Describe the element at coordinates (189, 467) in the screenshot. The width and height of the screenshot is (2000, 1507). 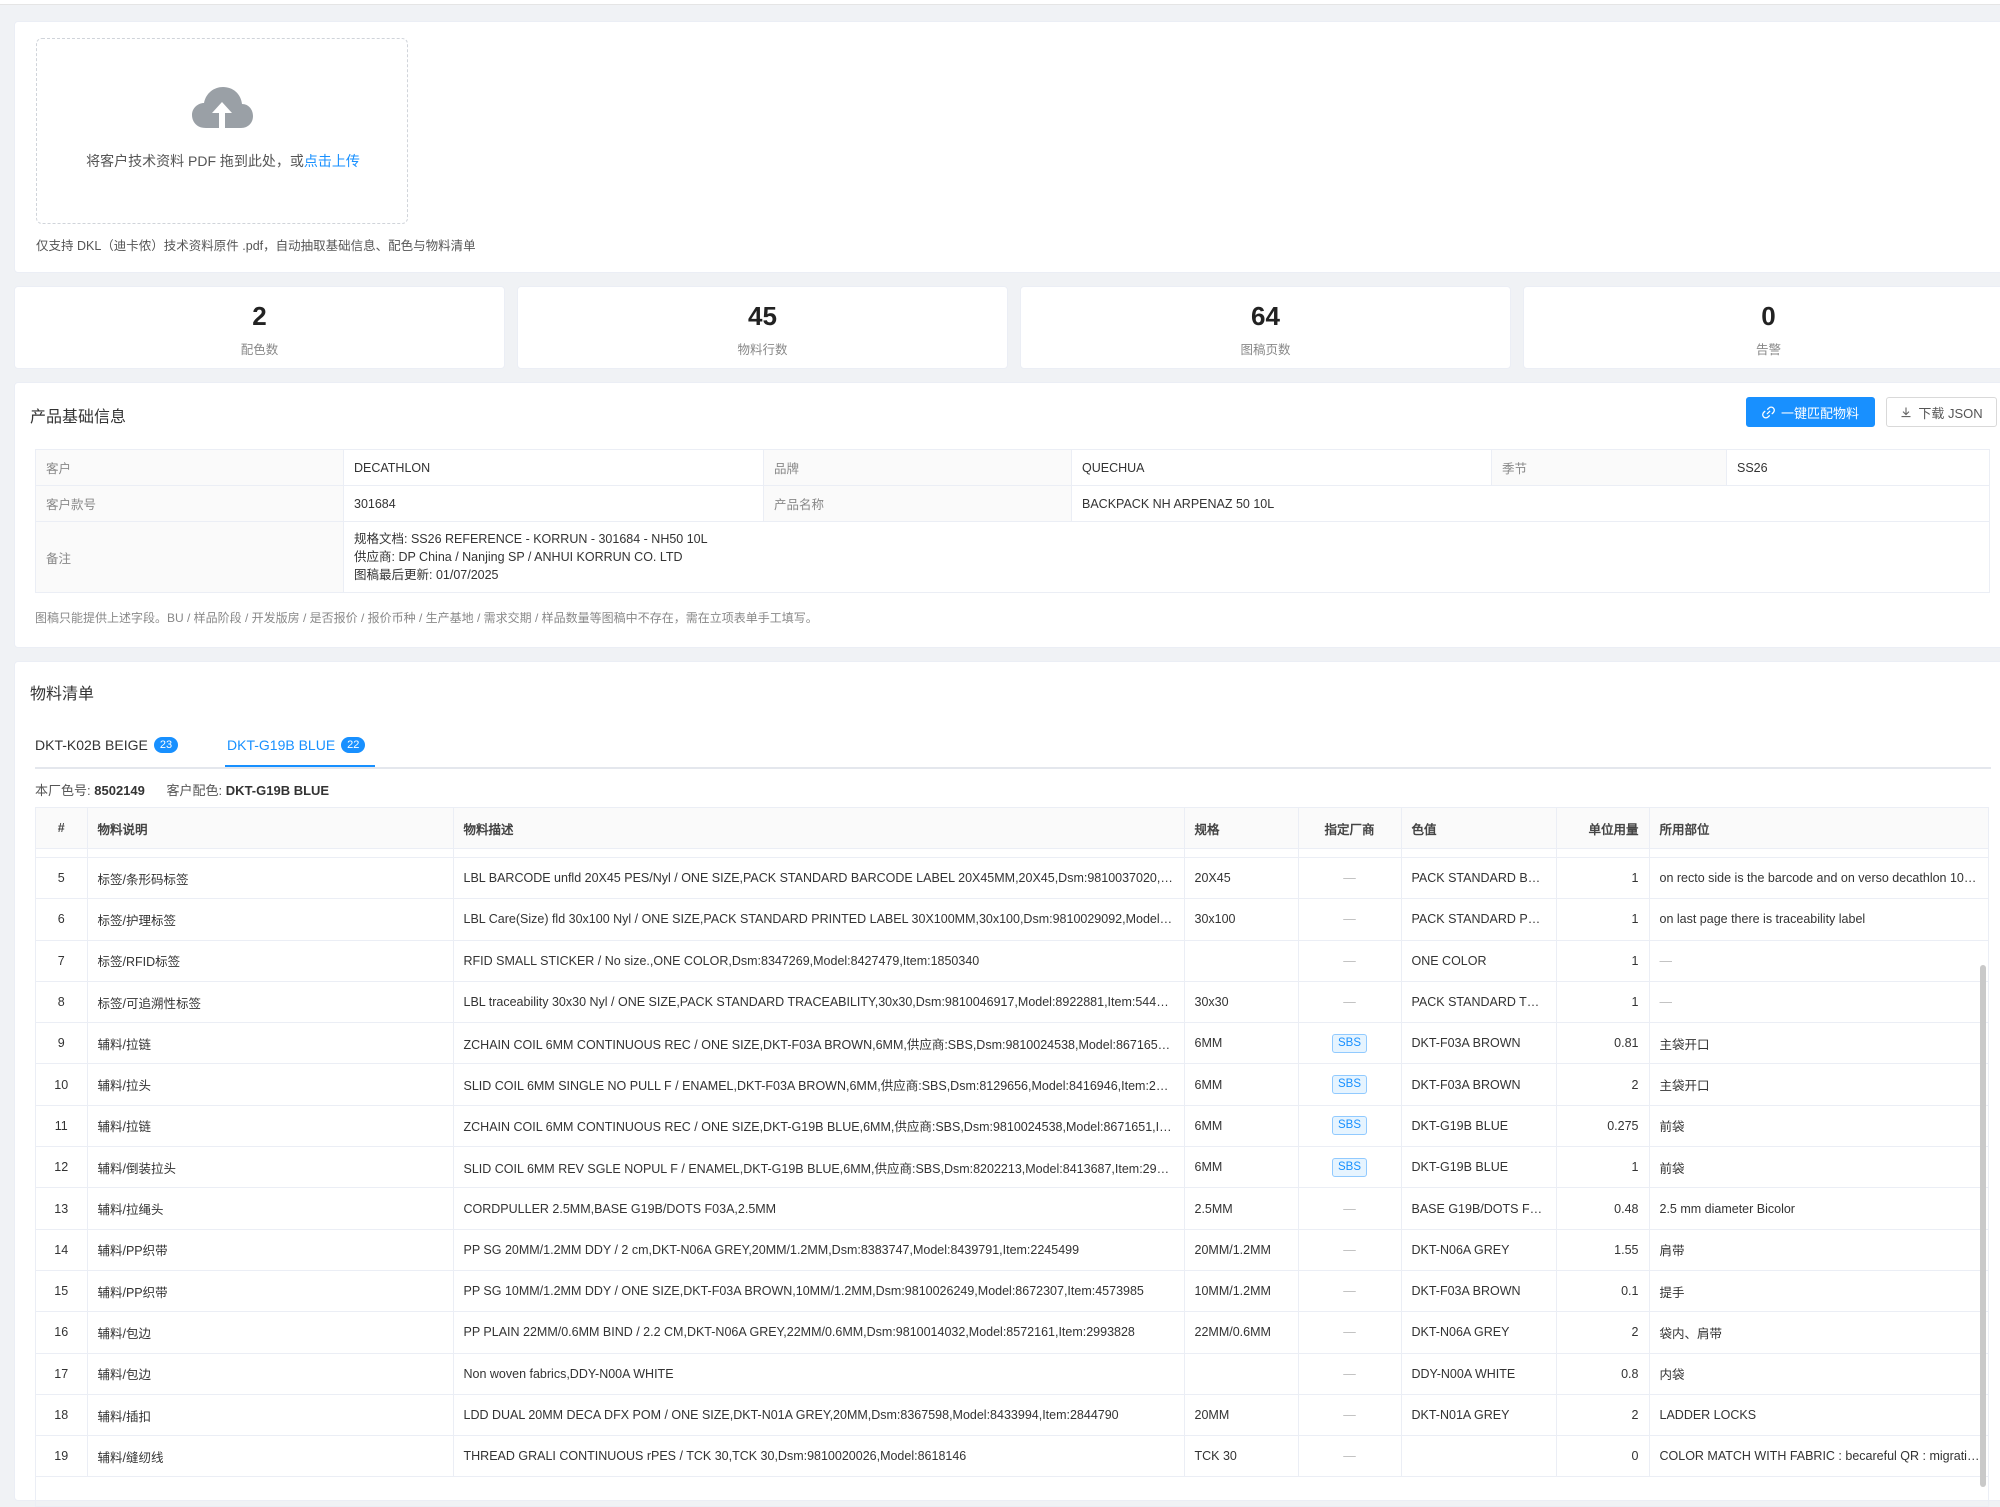
I see `customer-label: 客户` at that location.